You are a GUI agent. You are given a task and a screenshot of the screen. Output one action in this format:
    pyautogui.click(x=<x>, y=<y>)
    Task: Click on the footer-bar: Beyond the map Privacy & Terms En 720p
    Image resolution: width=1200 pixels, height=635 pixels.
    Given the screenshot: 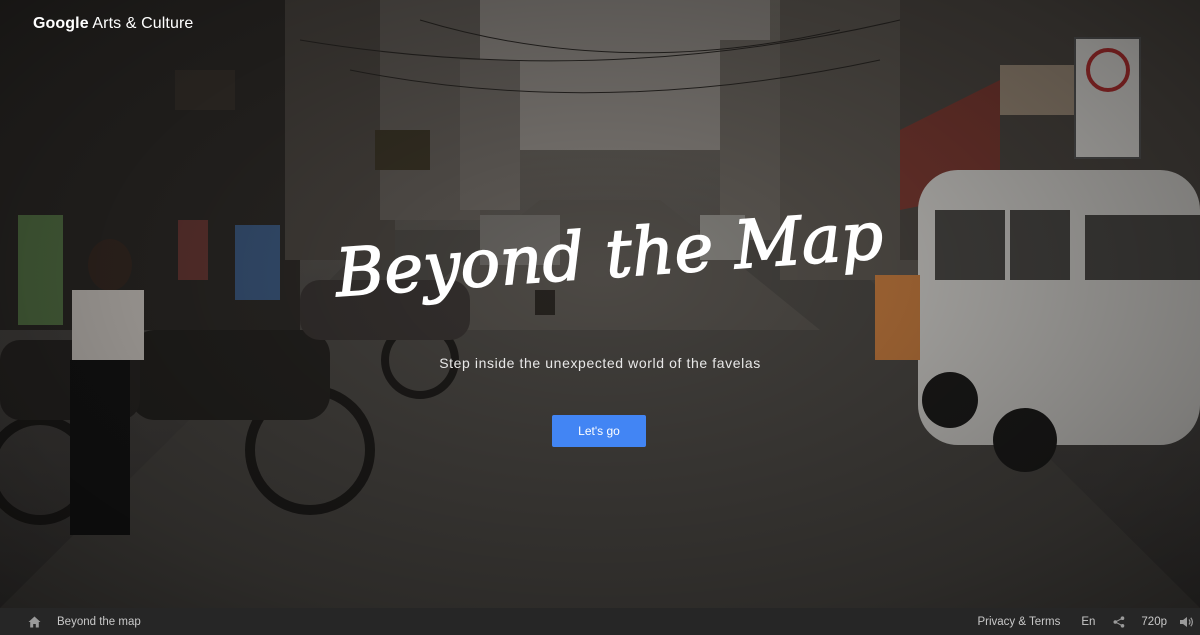 What is the action you would take?
    pyautogui.click(x=600, y=621)
    